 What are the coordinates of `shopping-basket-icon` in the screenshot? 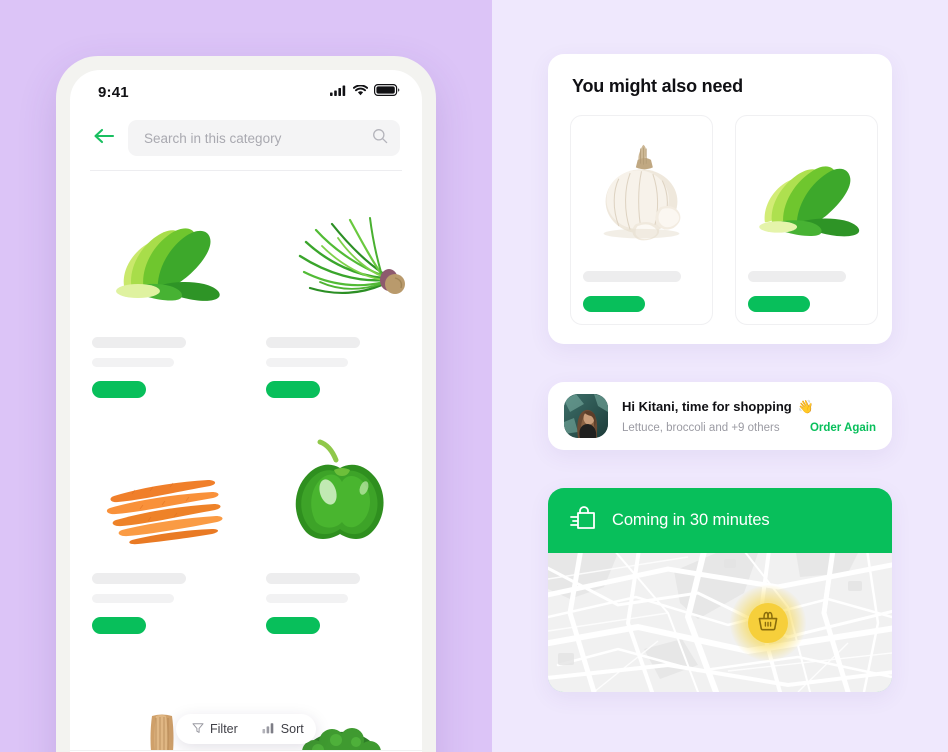 It's located at (768, 623).